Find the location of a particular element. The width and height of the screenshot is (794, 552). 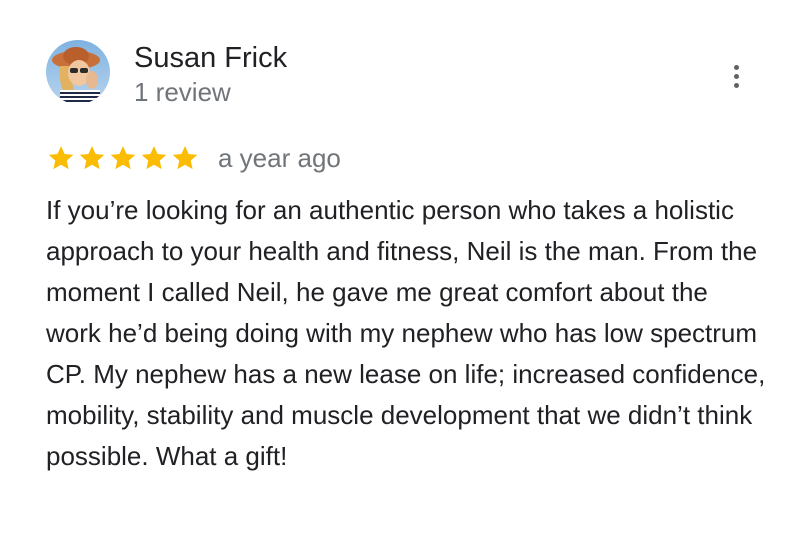

more-vert-icon is located at coordinates (736, 67).